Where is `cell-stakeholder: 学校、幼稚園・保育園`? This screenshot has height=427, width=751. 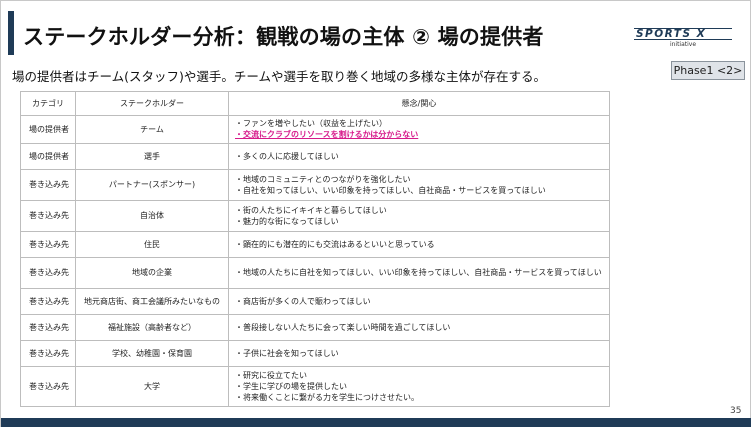
cell-stakeholder: 学校、幼稚園・保育園 is located at coordinates (152, 353).